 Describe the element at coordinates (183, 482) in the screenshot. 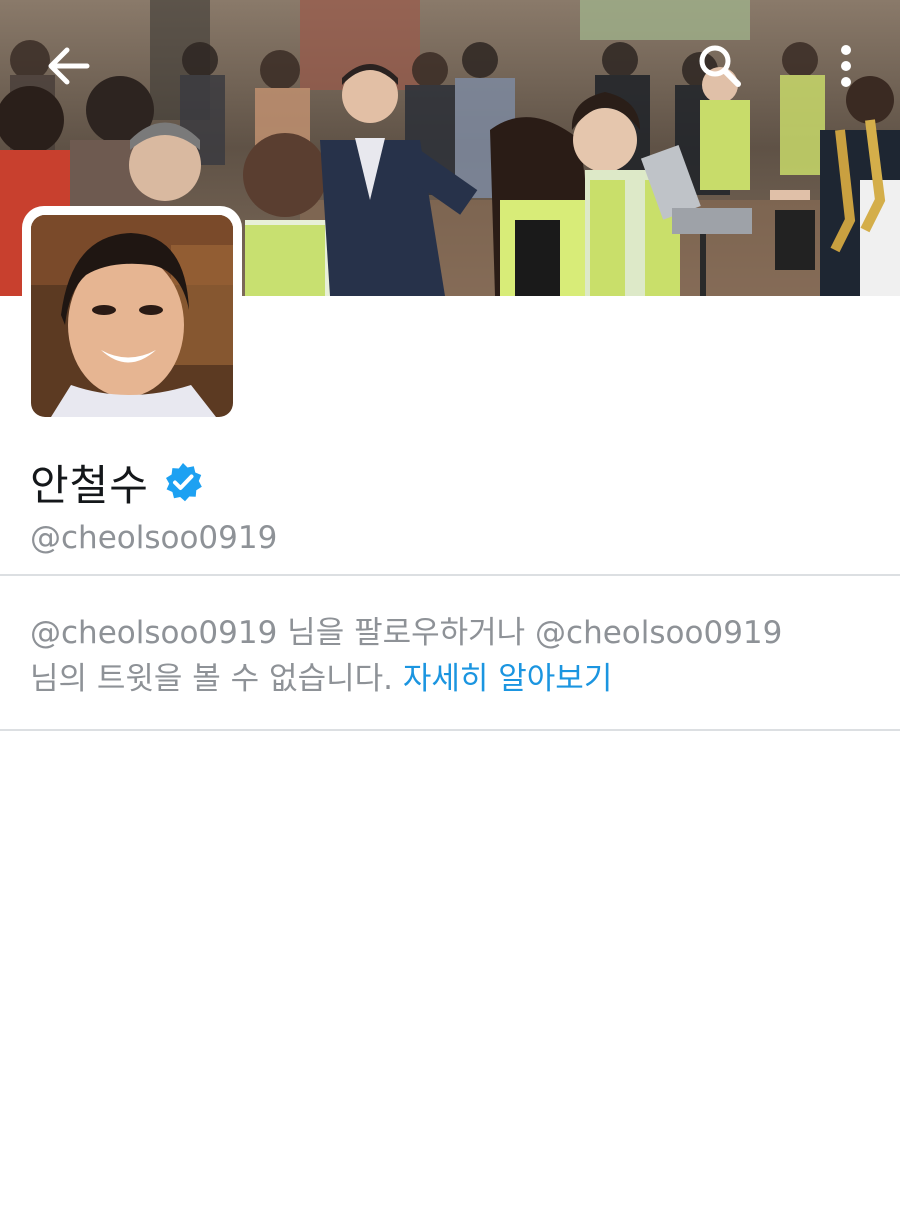

I see `verified-badge-icon` at that location.